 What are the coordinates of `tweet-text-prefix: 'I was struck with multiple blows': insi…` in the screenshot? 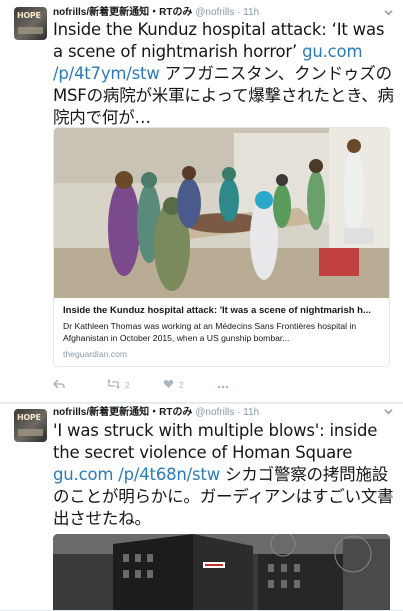 It's located at (215, 441).